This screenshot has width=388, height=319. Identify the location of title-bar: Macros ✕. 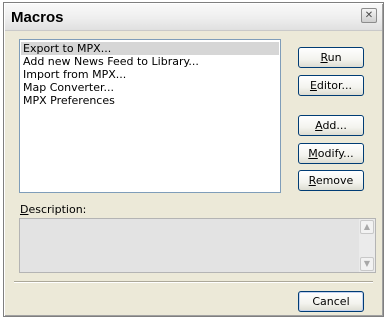
(193, 17).